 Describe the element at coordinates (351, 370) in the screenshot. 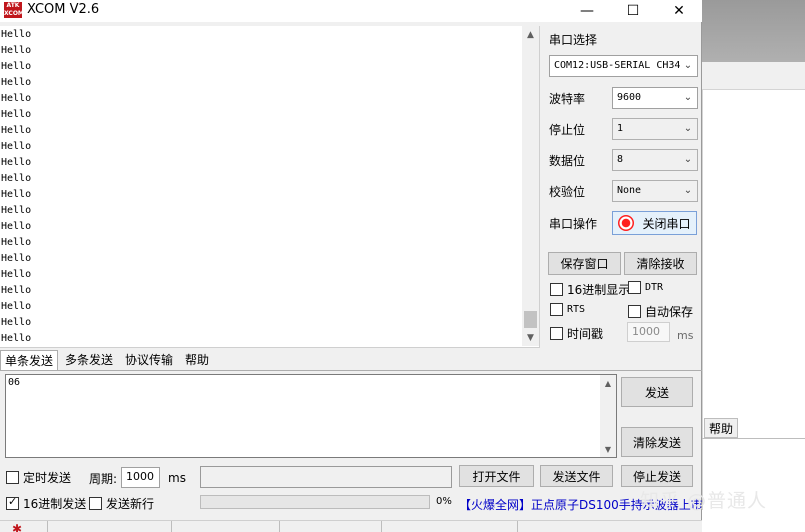

I see `tab-divider` at that location.